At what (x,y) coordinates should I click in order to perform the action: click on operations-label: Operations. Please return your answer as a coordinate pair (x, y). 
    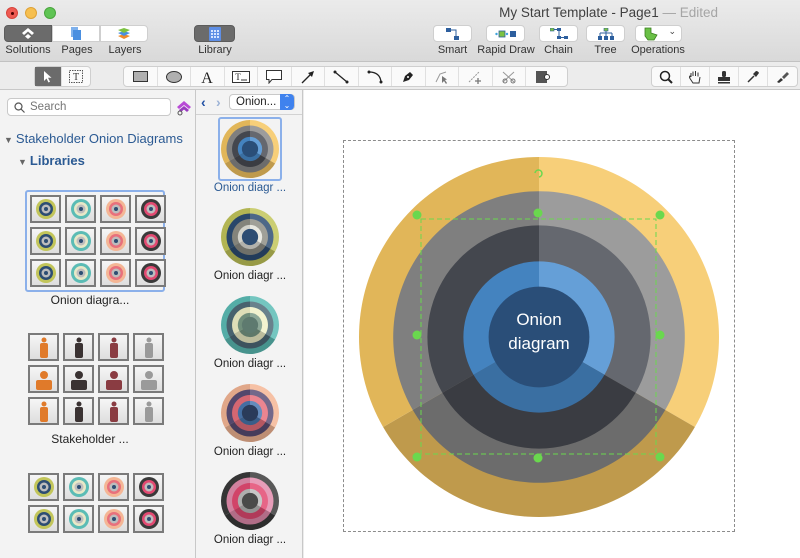
    Looking at the image, I should click on (658, 50).